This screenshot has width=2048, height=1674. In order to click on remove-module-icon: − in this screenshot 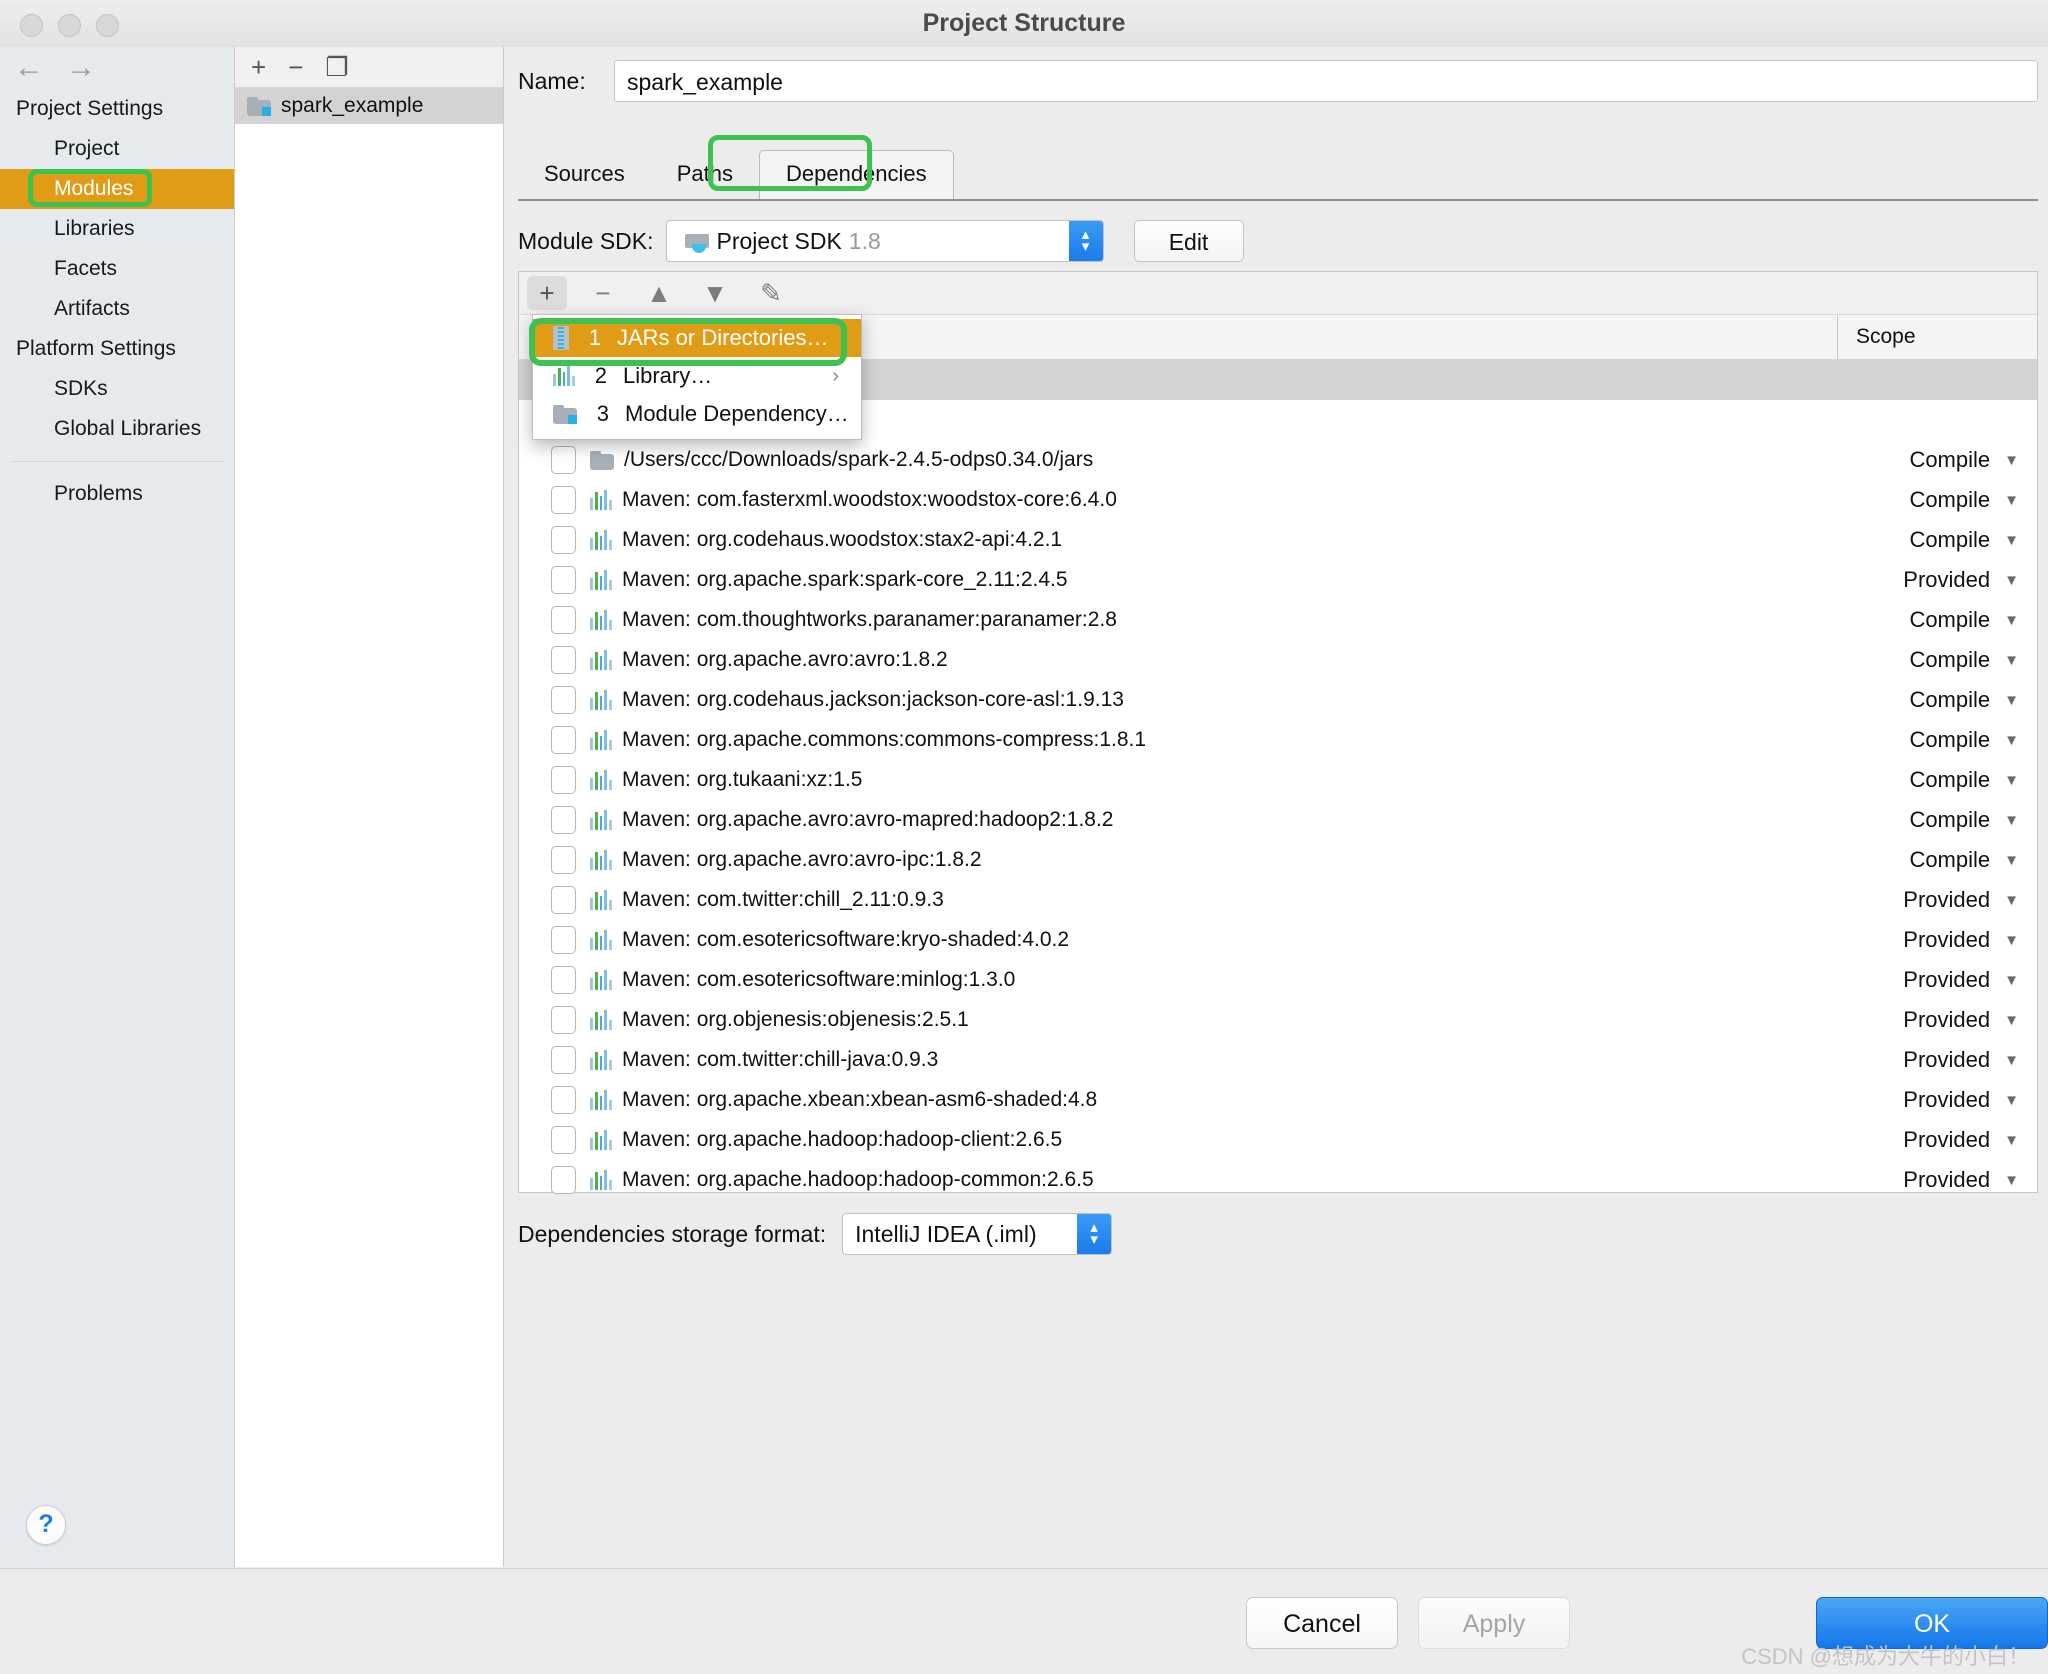, I will do `click(295, 67)`.